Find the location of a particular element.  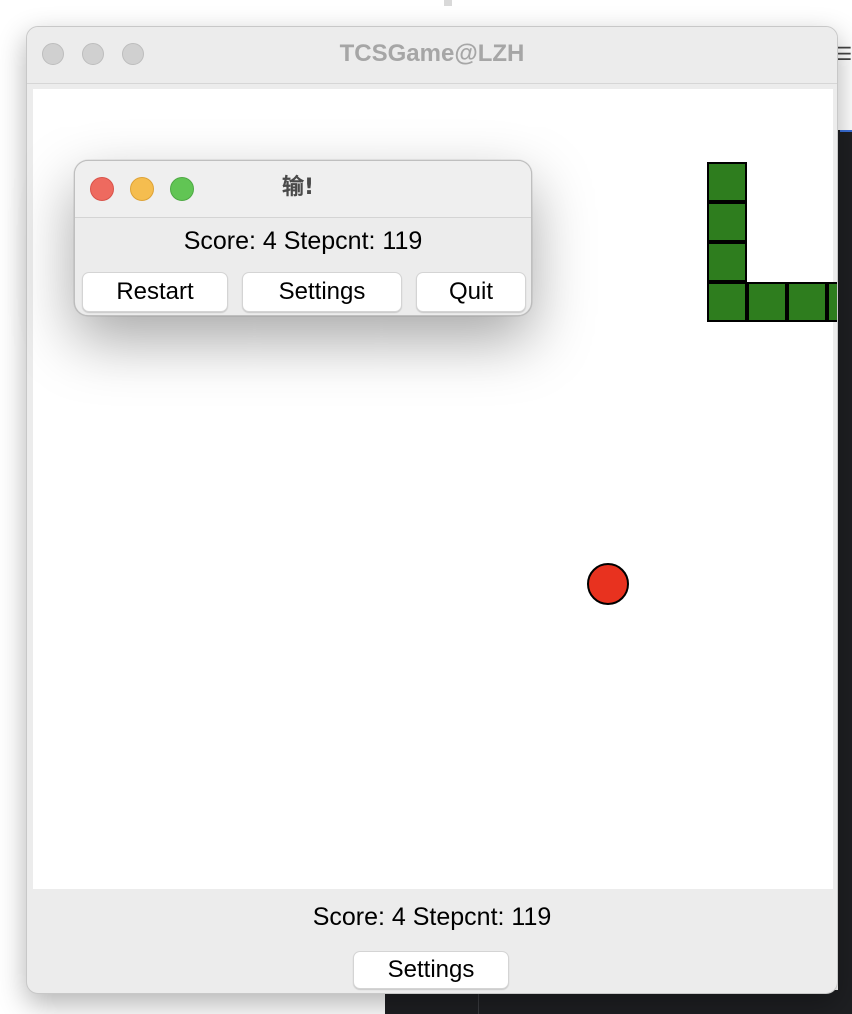

dialog-score-label: Score: 4 Stepcnt: 119 is located at coordinates (303, 241).